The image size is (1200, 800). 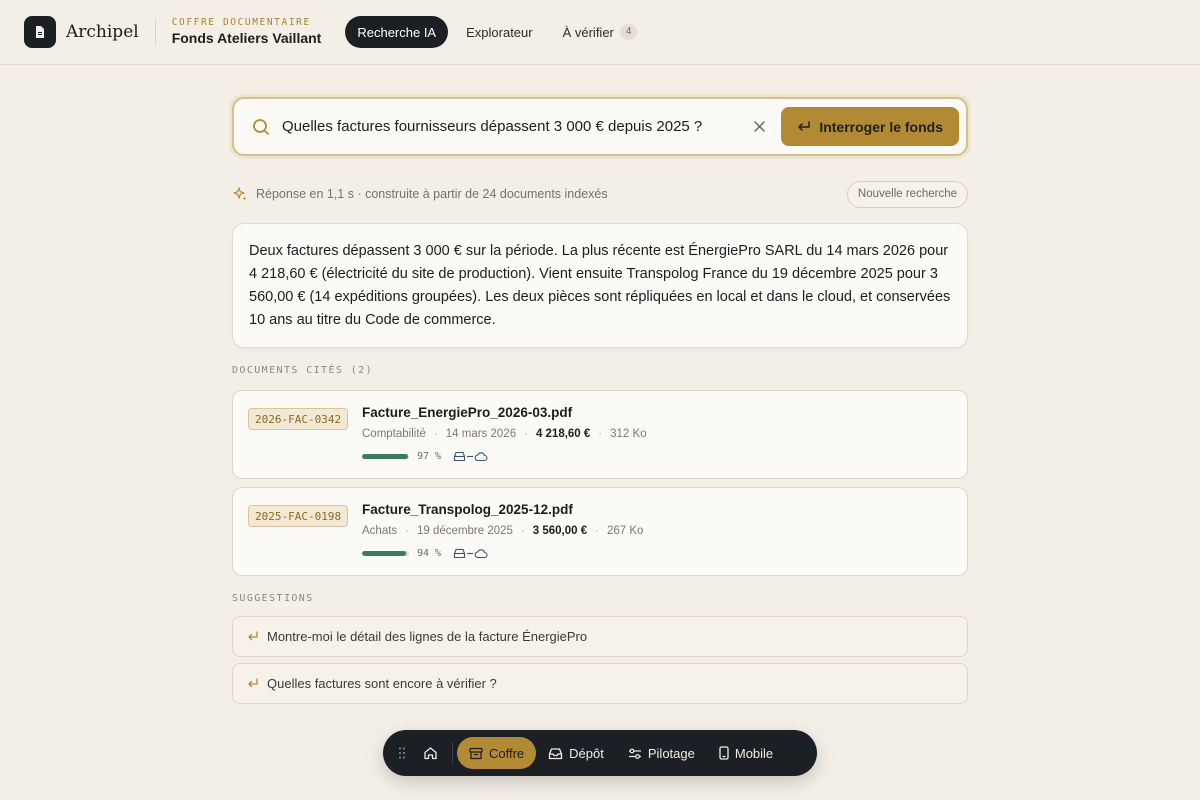 I want to click on dock-vault-button: Coffre, so click(x=497, y=753).